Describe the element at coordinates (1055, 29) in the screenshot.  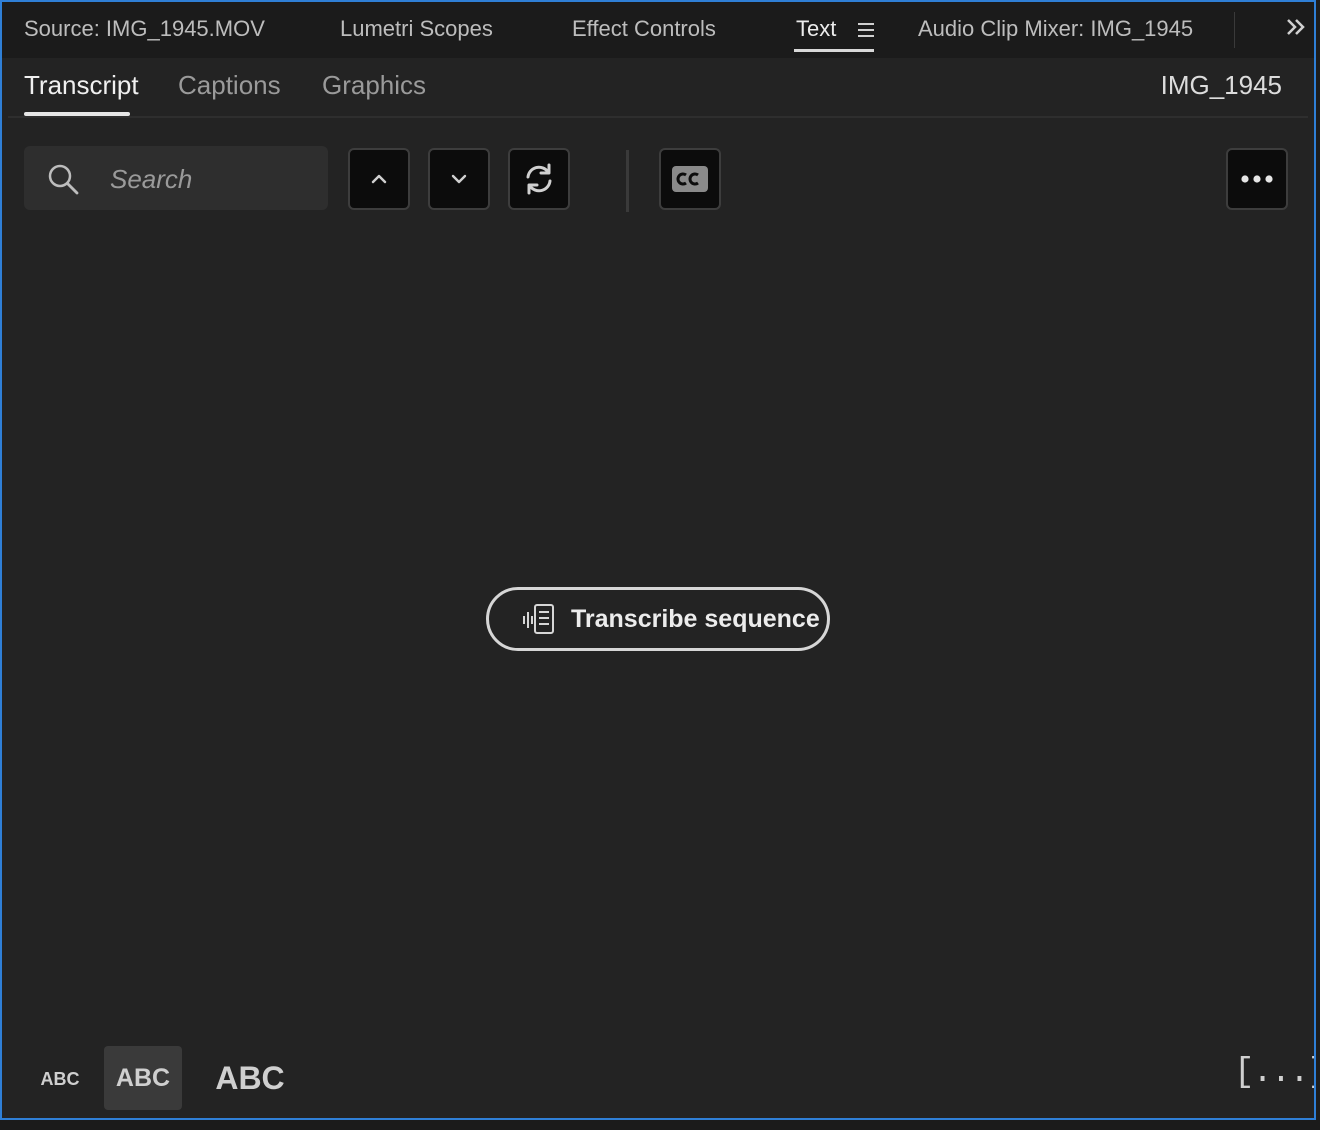
I see `tab-audio-clip-mixer: Audio Clip Mixer: IMG_1945` at that location.